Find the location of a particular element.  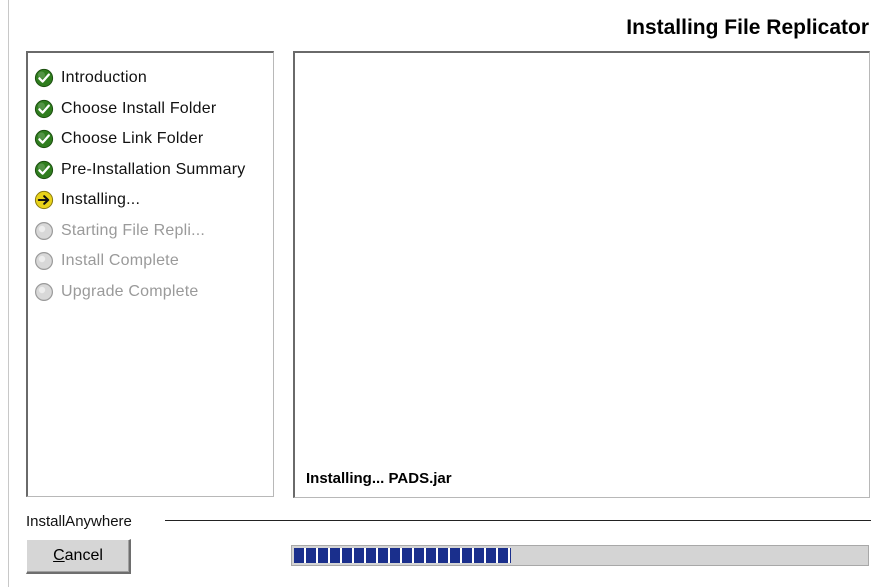

step-install-complete: Install Complete is located at coordinates (106, 261).